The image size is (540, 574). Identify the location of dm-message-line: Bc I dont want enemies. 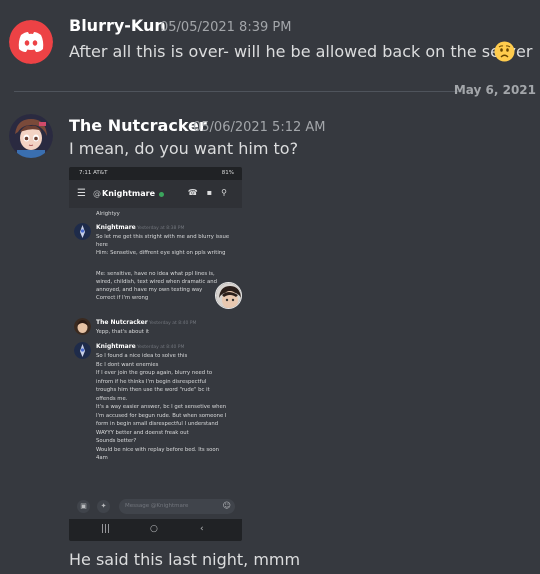
(127, 364).